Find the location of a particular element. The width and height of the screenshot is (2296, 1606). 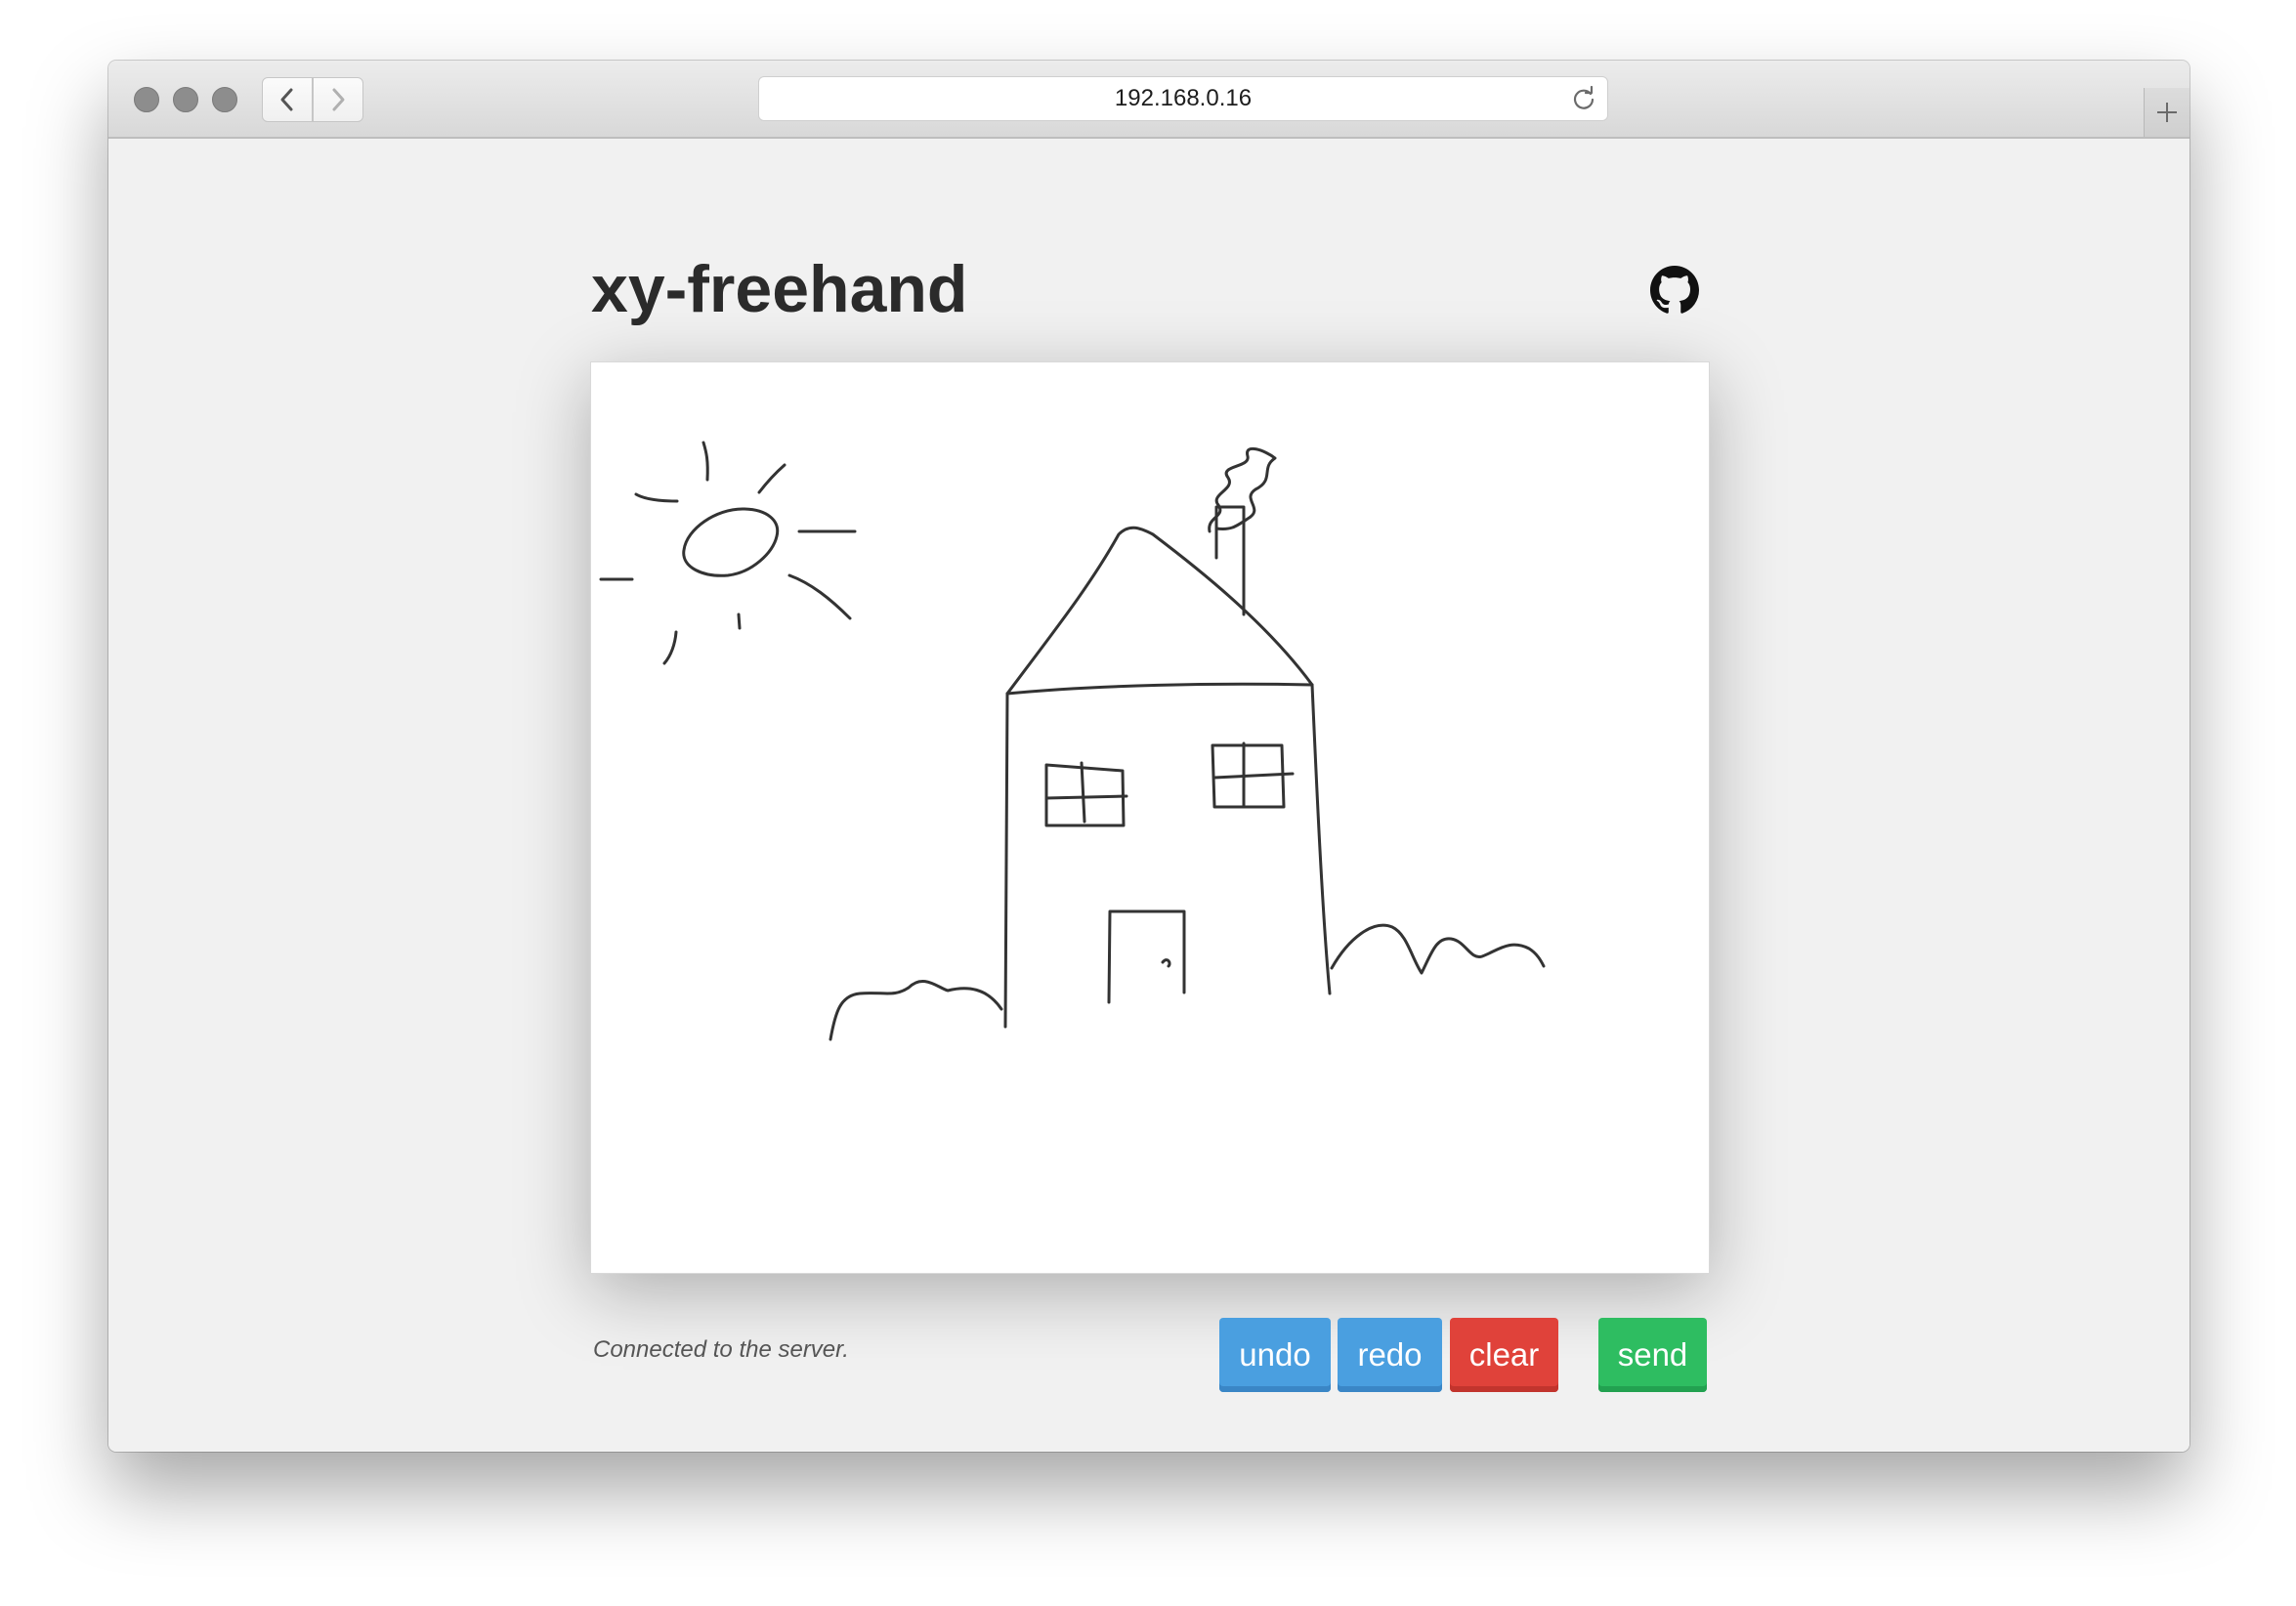

chevron-left-icon is located at coordinates (286, 100).